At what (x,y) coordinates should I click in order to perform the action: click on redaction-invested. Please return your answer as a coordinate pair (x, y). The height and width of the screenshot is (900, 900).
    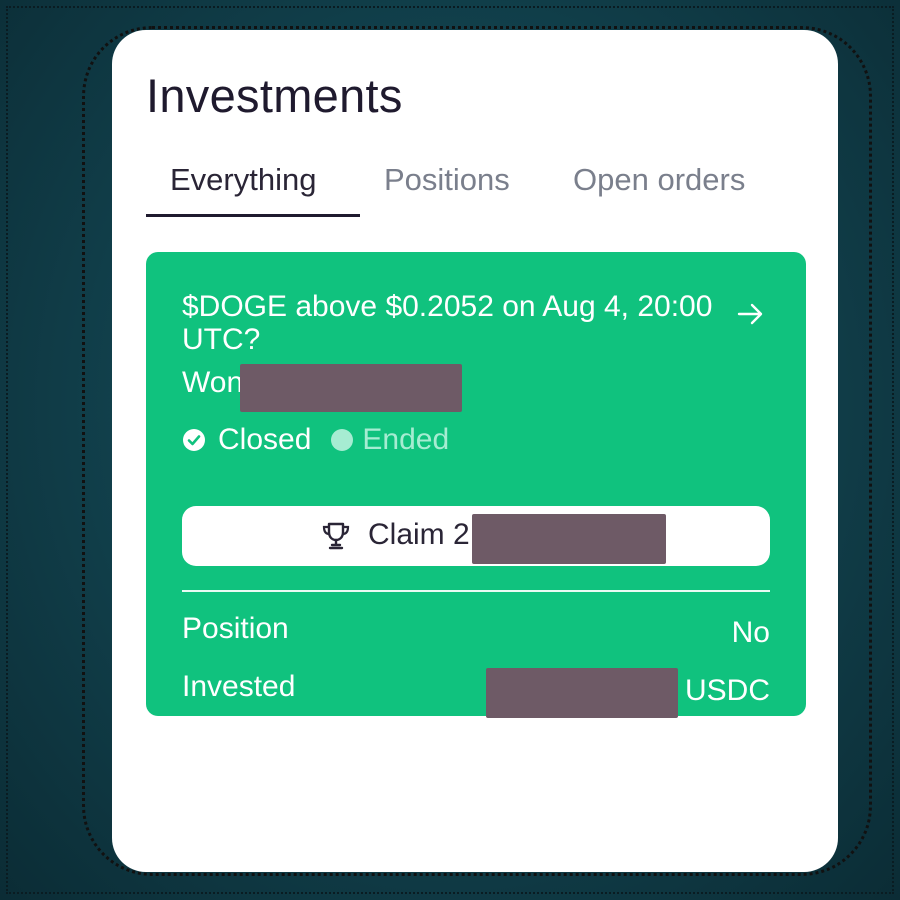
    Looking at the image, I should click on (582, 693).